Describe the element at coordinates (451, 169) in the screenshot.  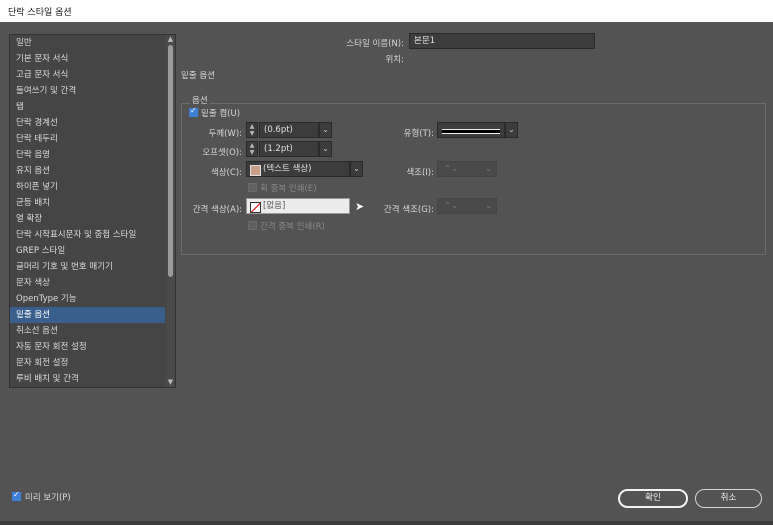
I see `tint-stepper-icon: ⌃⌄` at that location.